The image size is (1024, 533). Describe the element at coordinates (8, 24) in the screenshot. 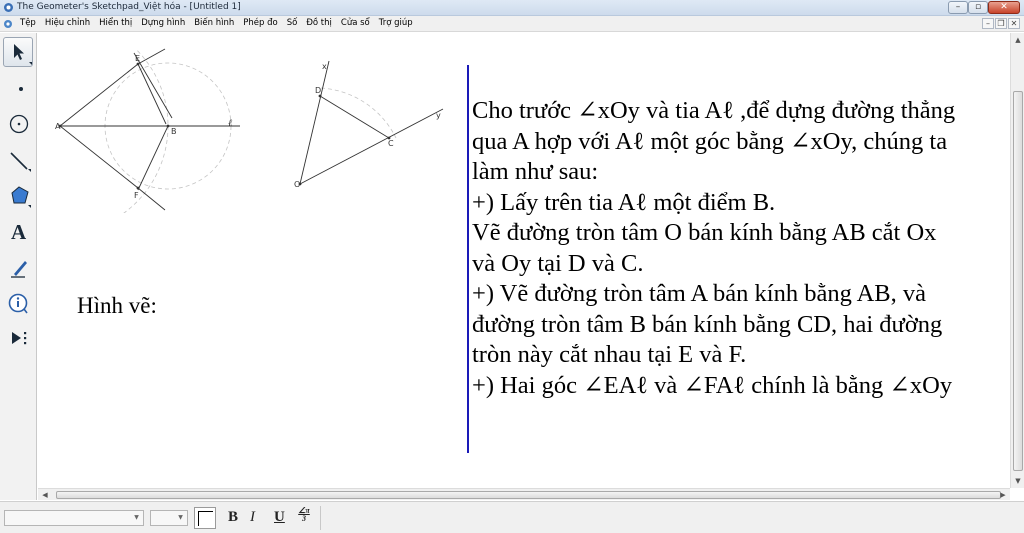

I see `document-icon` at that location.